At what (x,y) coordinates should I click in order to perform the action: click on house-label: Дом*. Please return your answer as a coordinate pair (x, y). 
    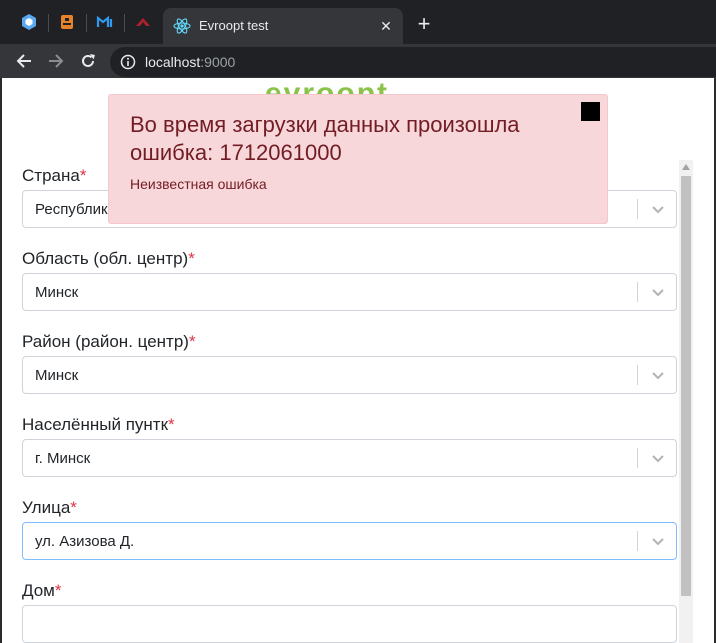
    Looking at the image, I should click on (41, 591).